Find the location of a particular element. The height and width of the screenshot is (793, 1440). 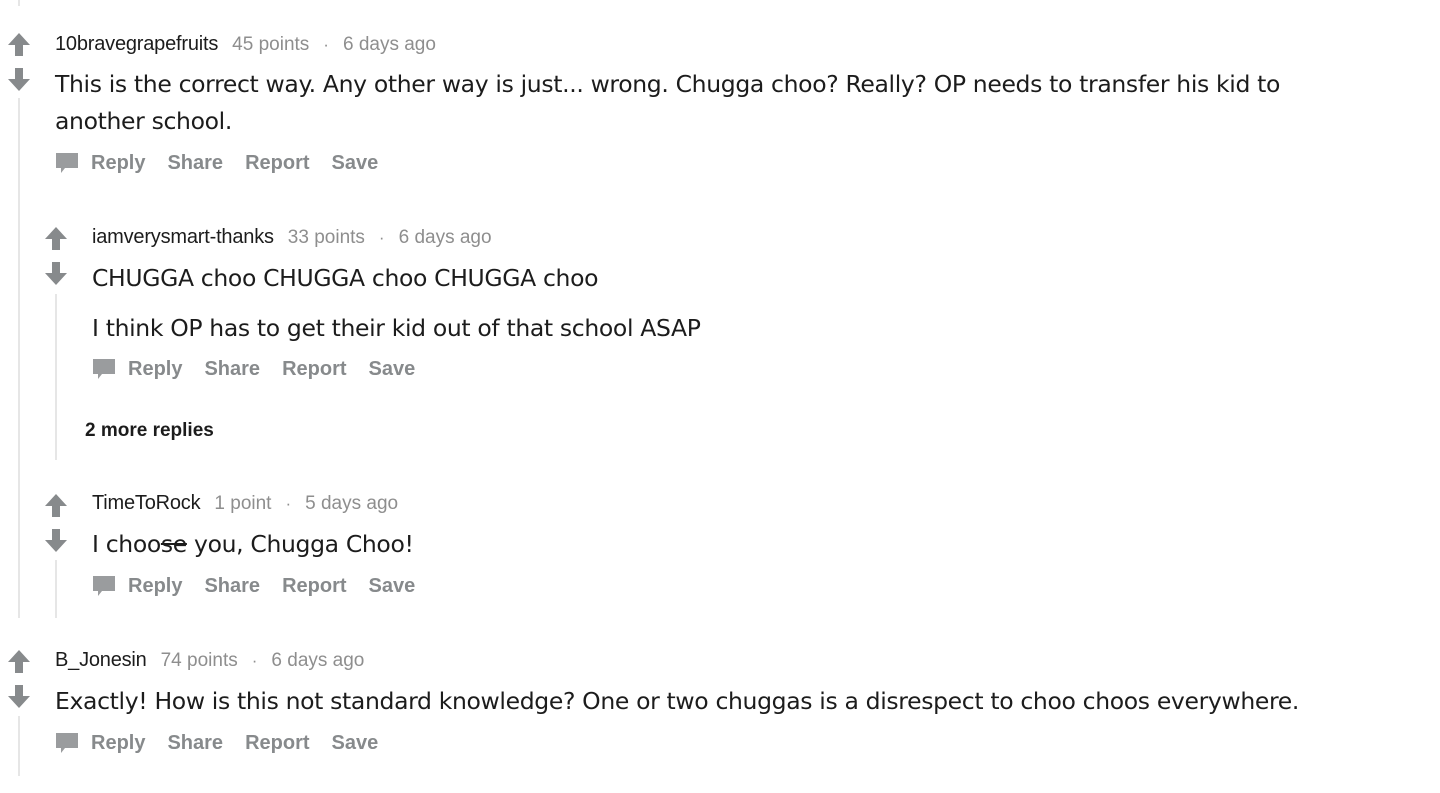

strikethrough-text: se is located at coordinates (173, 544).